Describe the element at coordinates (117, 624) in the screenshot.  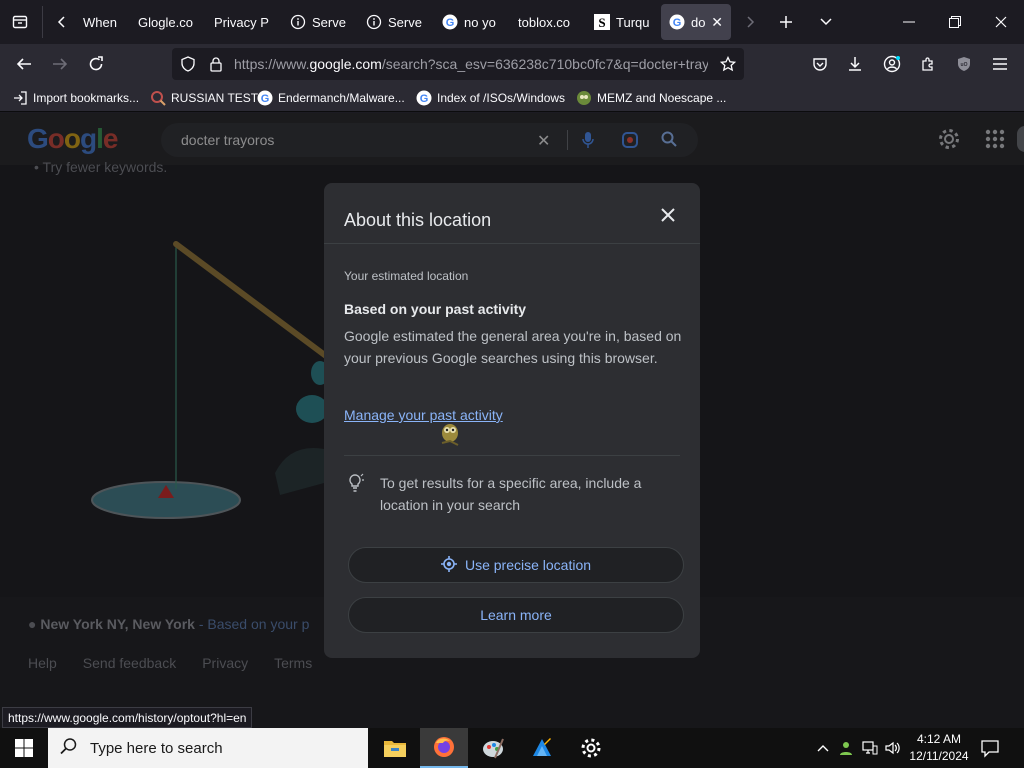
I see `location-place: New York NY, New York` at that location.